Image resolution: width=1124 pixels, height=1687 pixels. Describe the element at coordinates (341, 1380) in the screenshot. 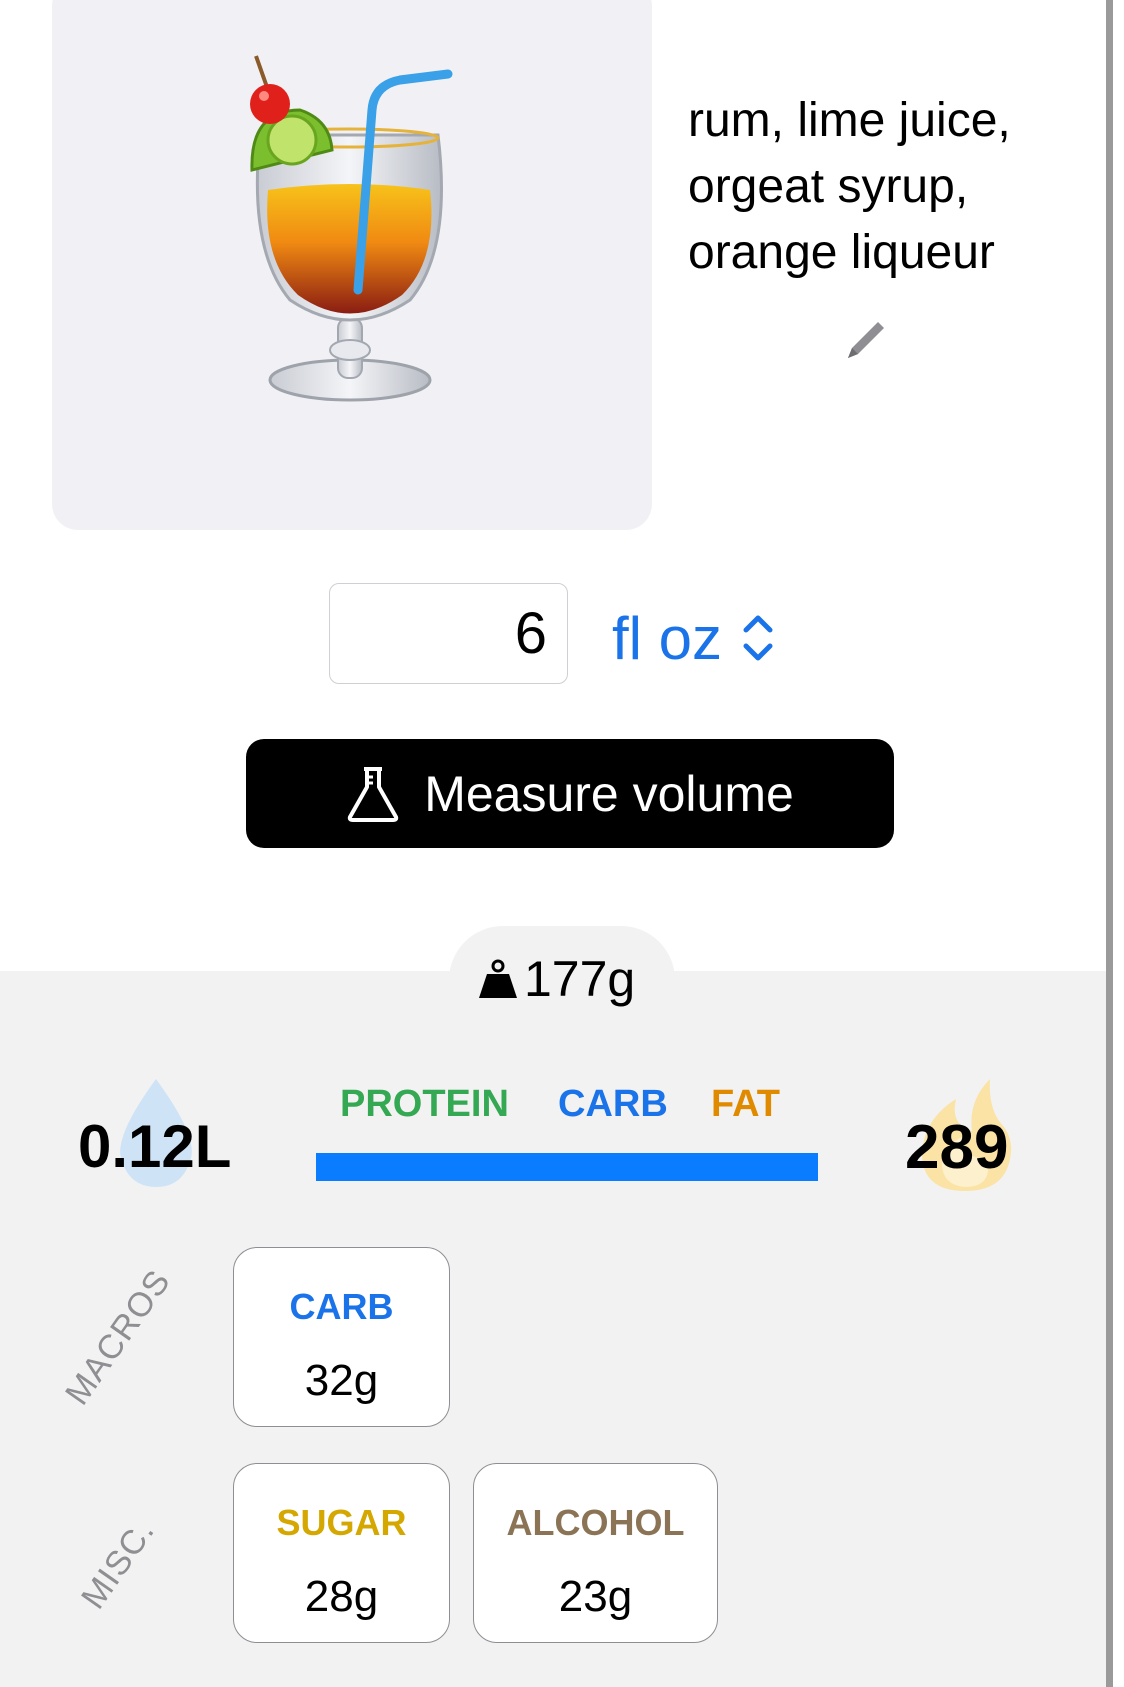

I see `nutrient-value: 32g` at that location.